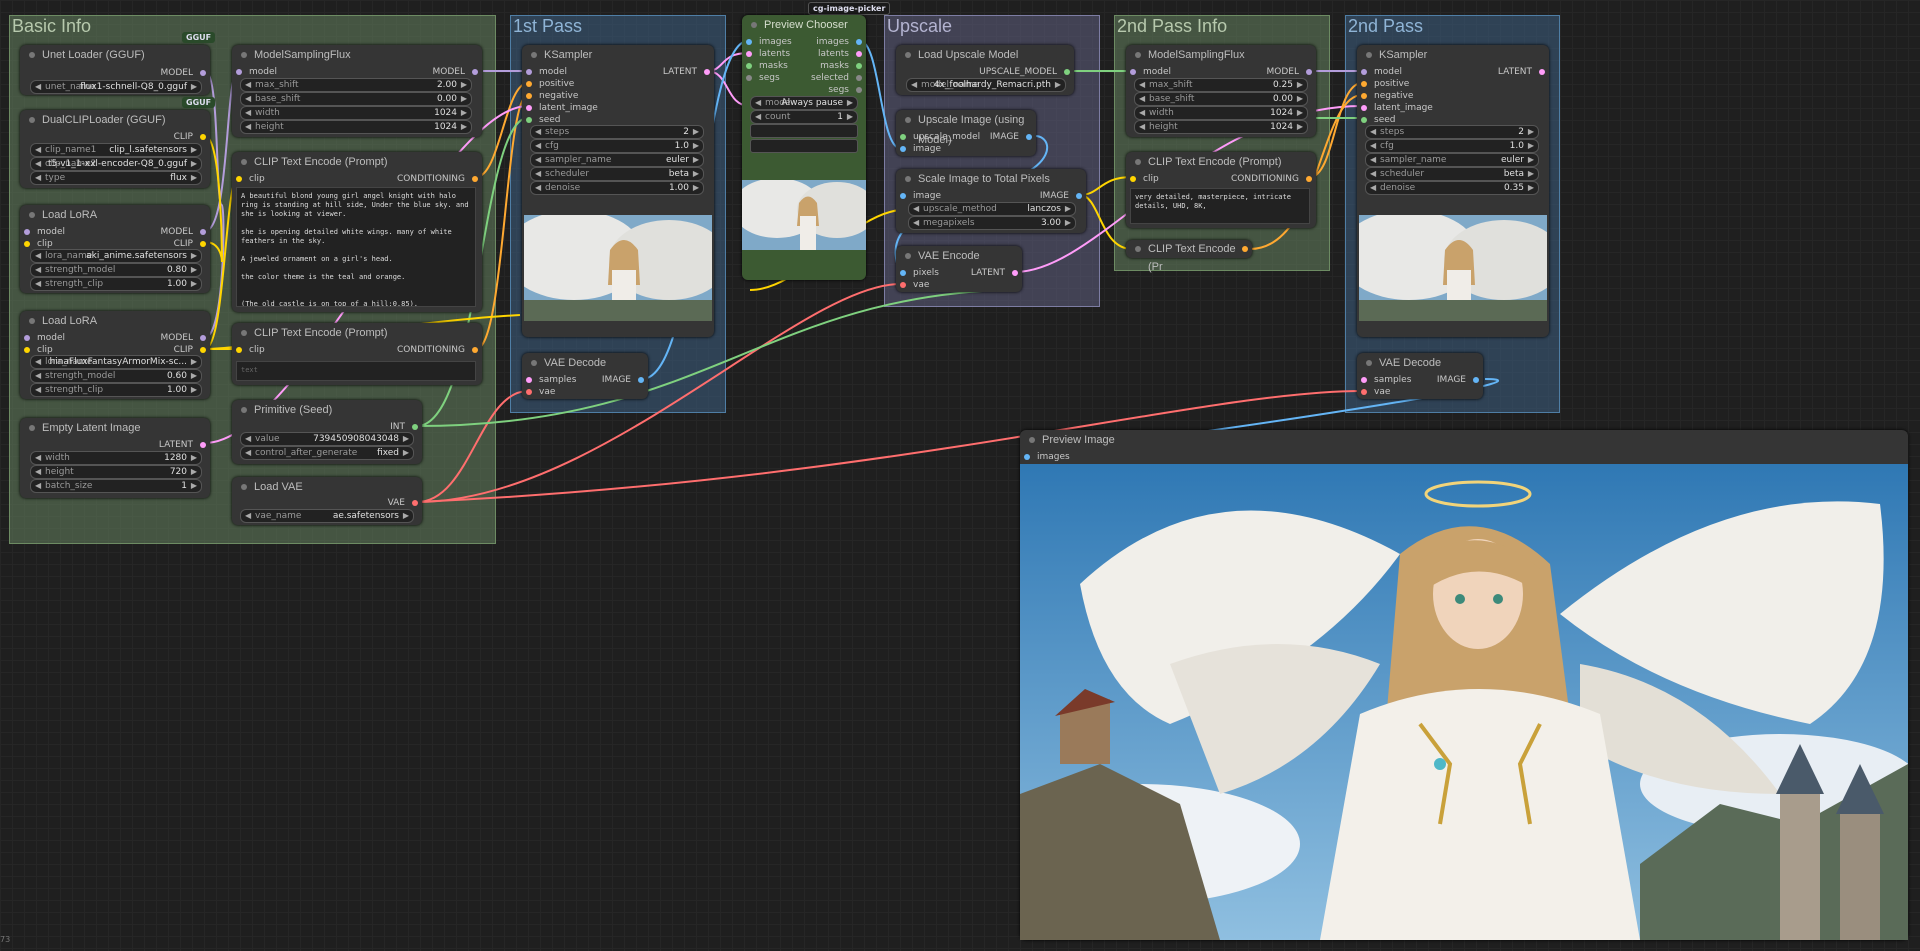 This screenshot has width=1920, height=951. What do you see at coordinates (116, 270) in the screenshot?
I see `widget-strength-model: ◀ strength_model 0.80 ▶` at bounding box center [116, 270].